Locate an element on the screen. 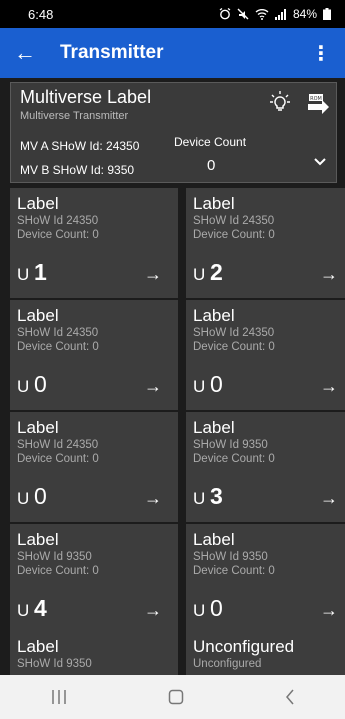 This screenshot has height=719, width=345. mv-b-show-id: MV B SHoW Id: 9350 is located at coordinates (77, 170).